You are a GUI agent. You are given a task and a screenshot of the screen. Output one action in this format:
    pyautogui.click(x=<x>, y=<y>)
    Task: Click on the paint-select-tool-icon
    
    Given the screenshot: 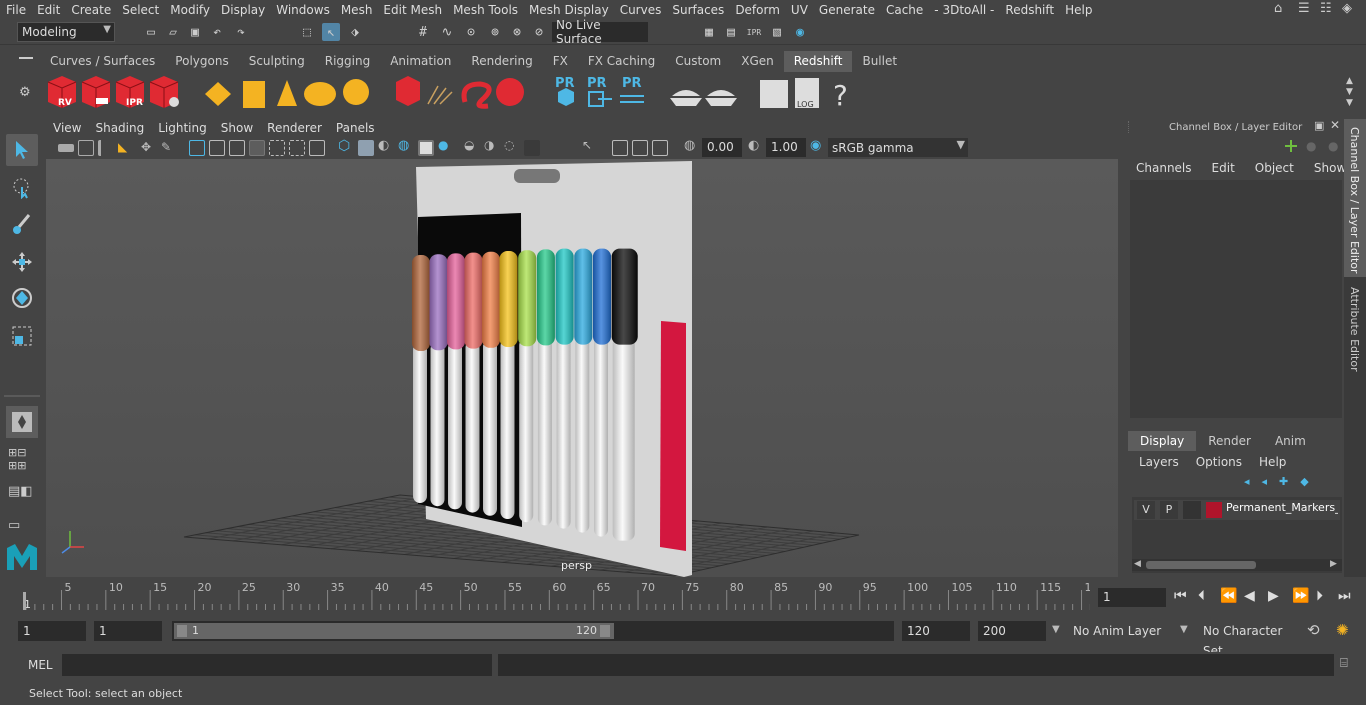 What is the action you would take?
    pyautogui.click(x=22, y=224)
    